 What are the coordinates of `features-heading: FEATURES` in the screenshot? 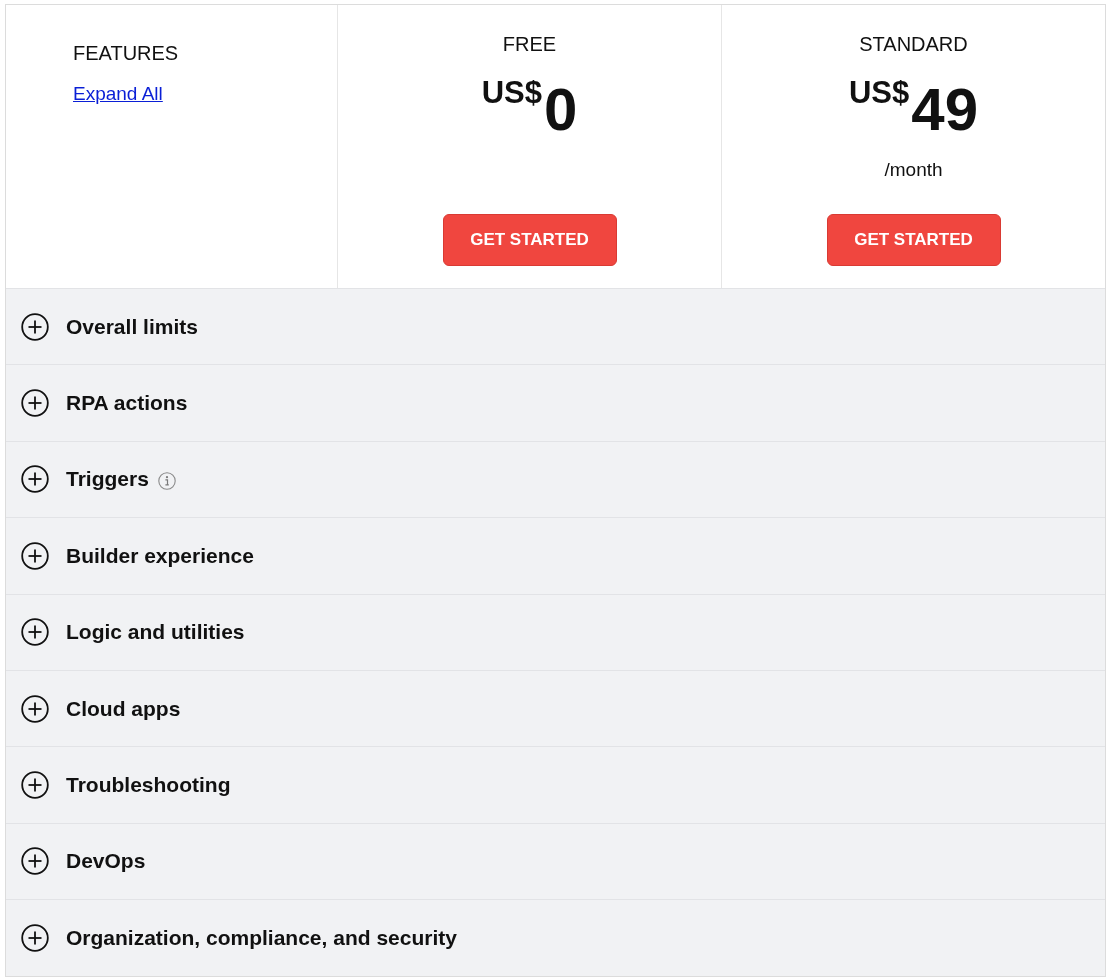 It's located at (126, 53).